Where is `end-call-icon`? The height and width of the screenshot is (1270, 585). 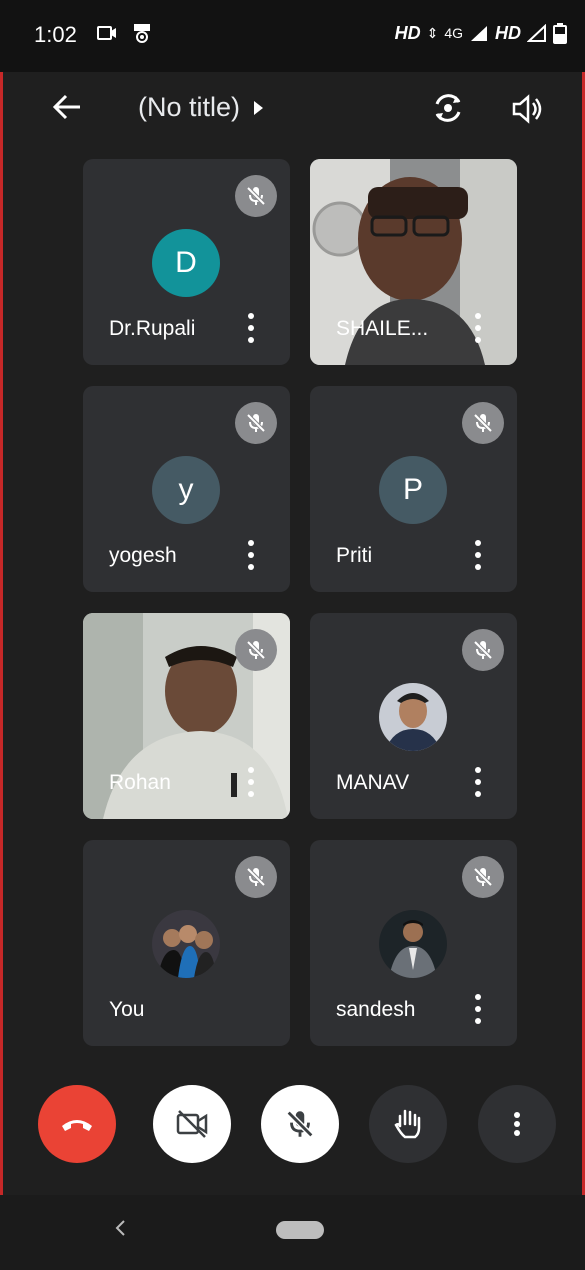 end-call-icon is located at coordinates (77, 1125).